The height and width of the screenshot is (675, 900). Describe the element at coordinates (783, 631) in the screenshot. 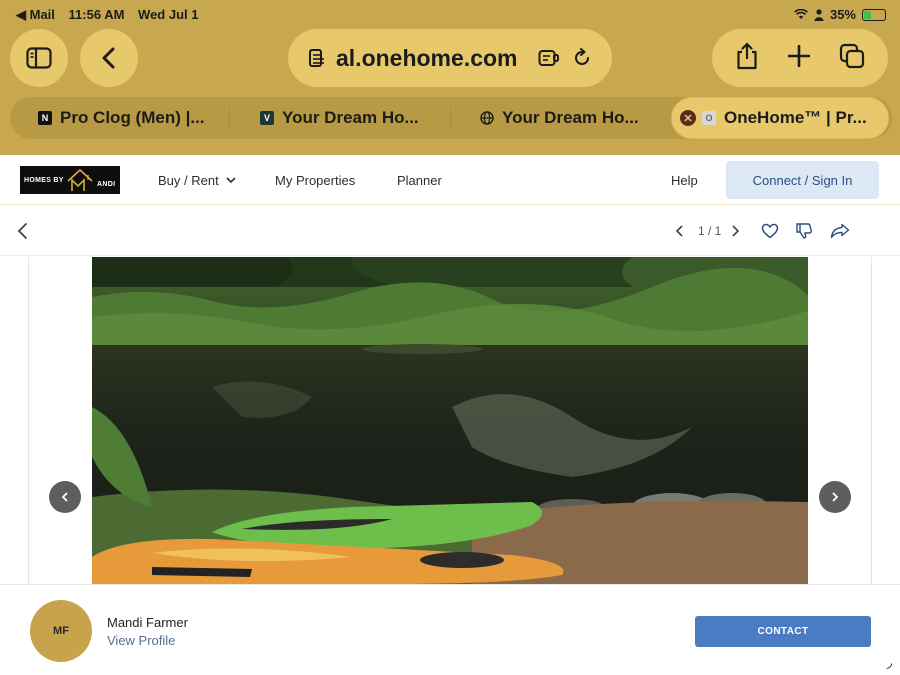

I see `contact-button: CONTACT` at that location.